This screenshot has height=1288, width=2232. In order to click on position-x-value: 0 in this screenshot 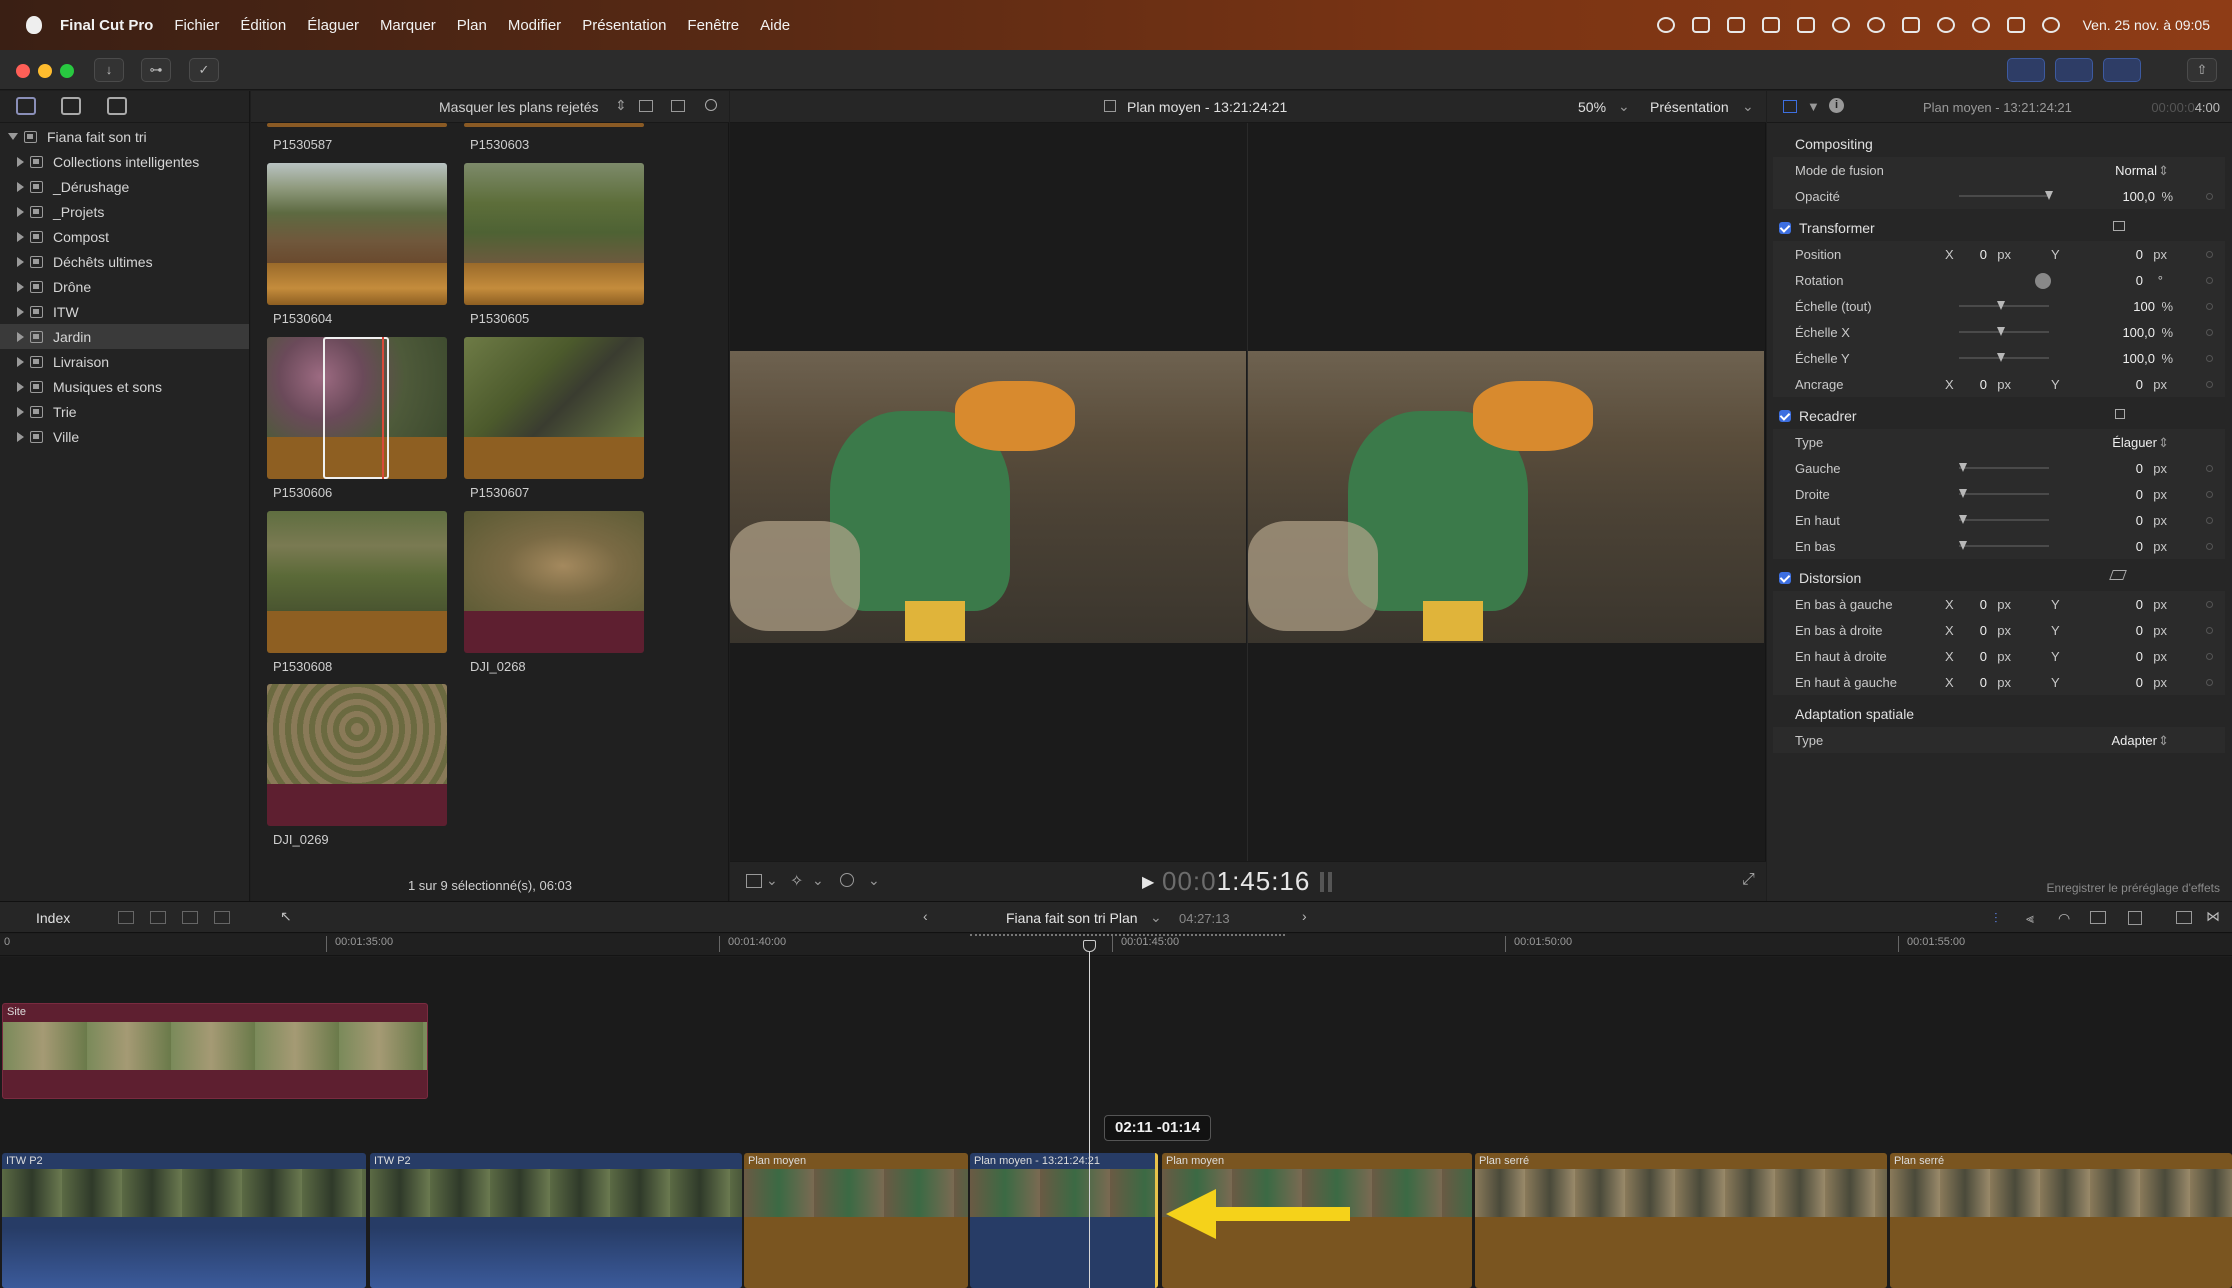, I will do `click(1983, 254)`.